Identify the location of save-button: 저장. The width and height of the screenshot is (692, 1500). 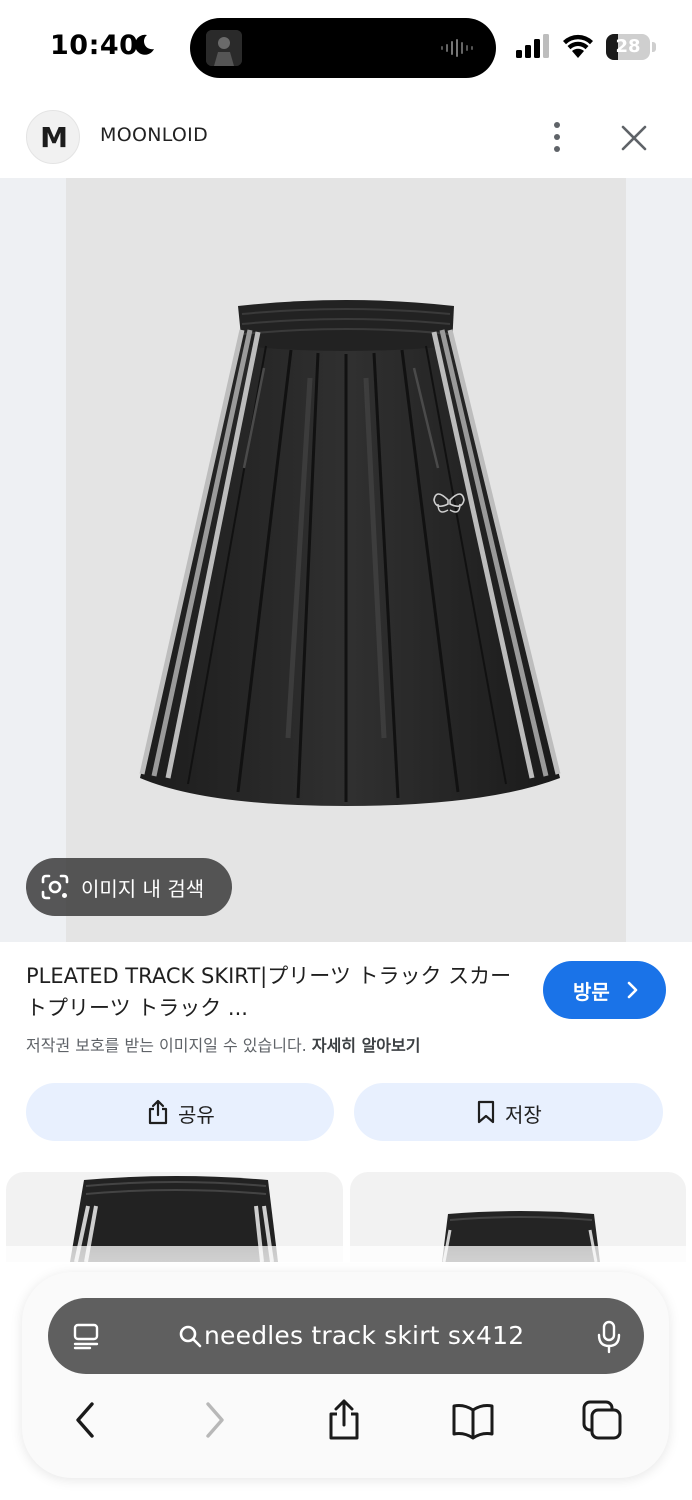
(508, 1112).